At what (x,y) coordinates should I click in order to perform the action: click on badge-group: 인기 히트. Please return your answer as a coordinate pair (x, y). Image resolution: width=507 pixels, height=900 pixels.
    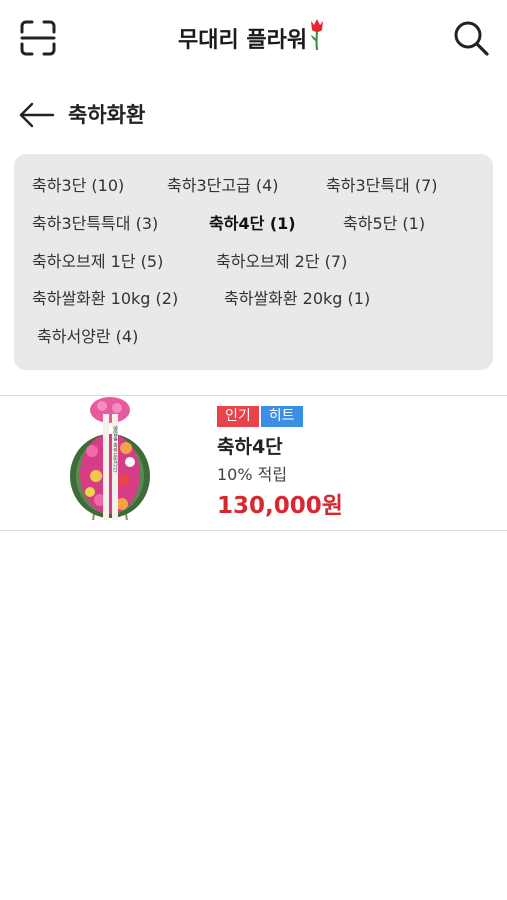
    Looking at the image, I should click on (260, 416).